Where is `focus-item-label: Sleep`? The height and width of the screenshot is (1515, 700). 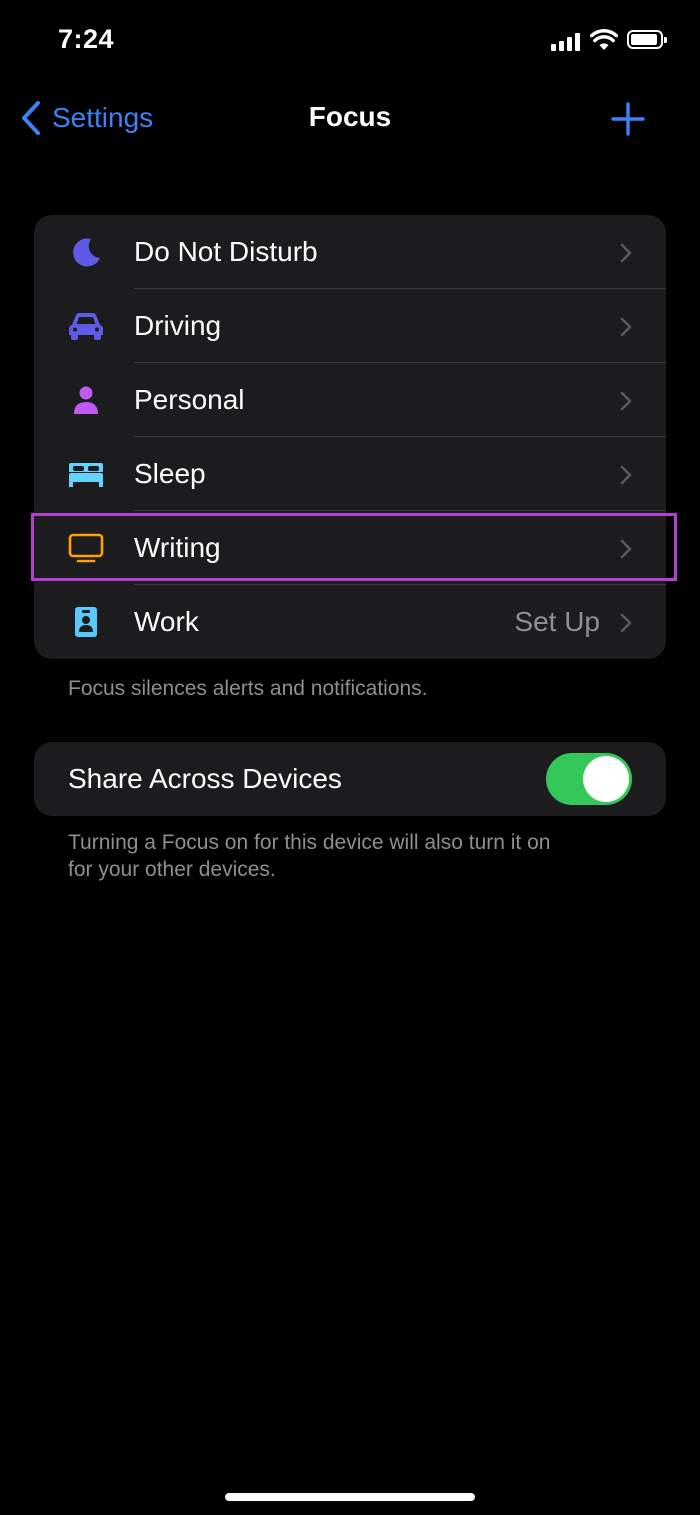
focus-item-label: Sleep is located at coordinates (170, 473).